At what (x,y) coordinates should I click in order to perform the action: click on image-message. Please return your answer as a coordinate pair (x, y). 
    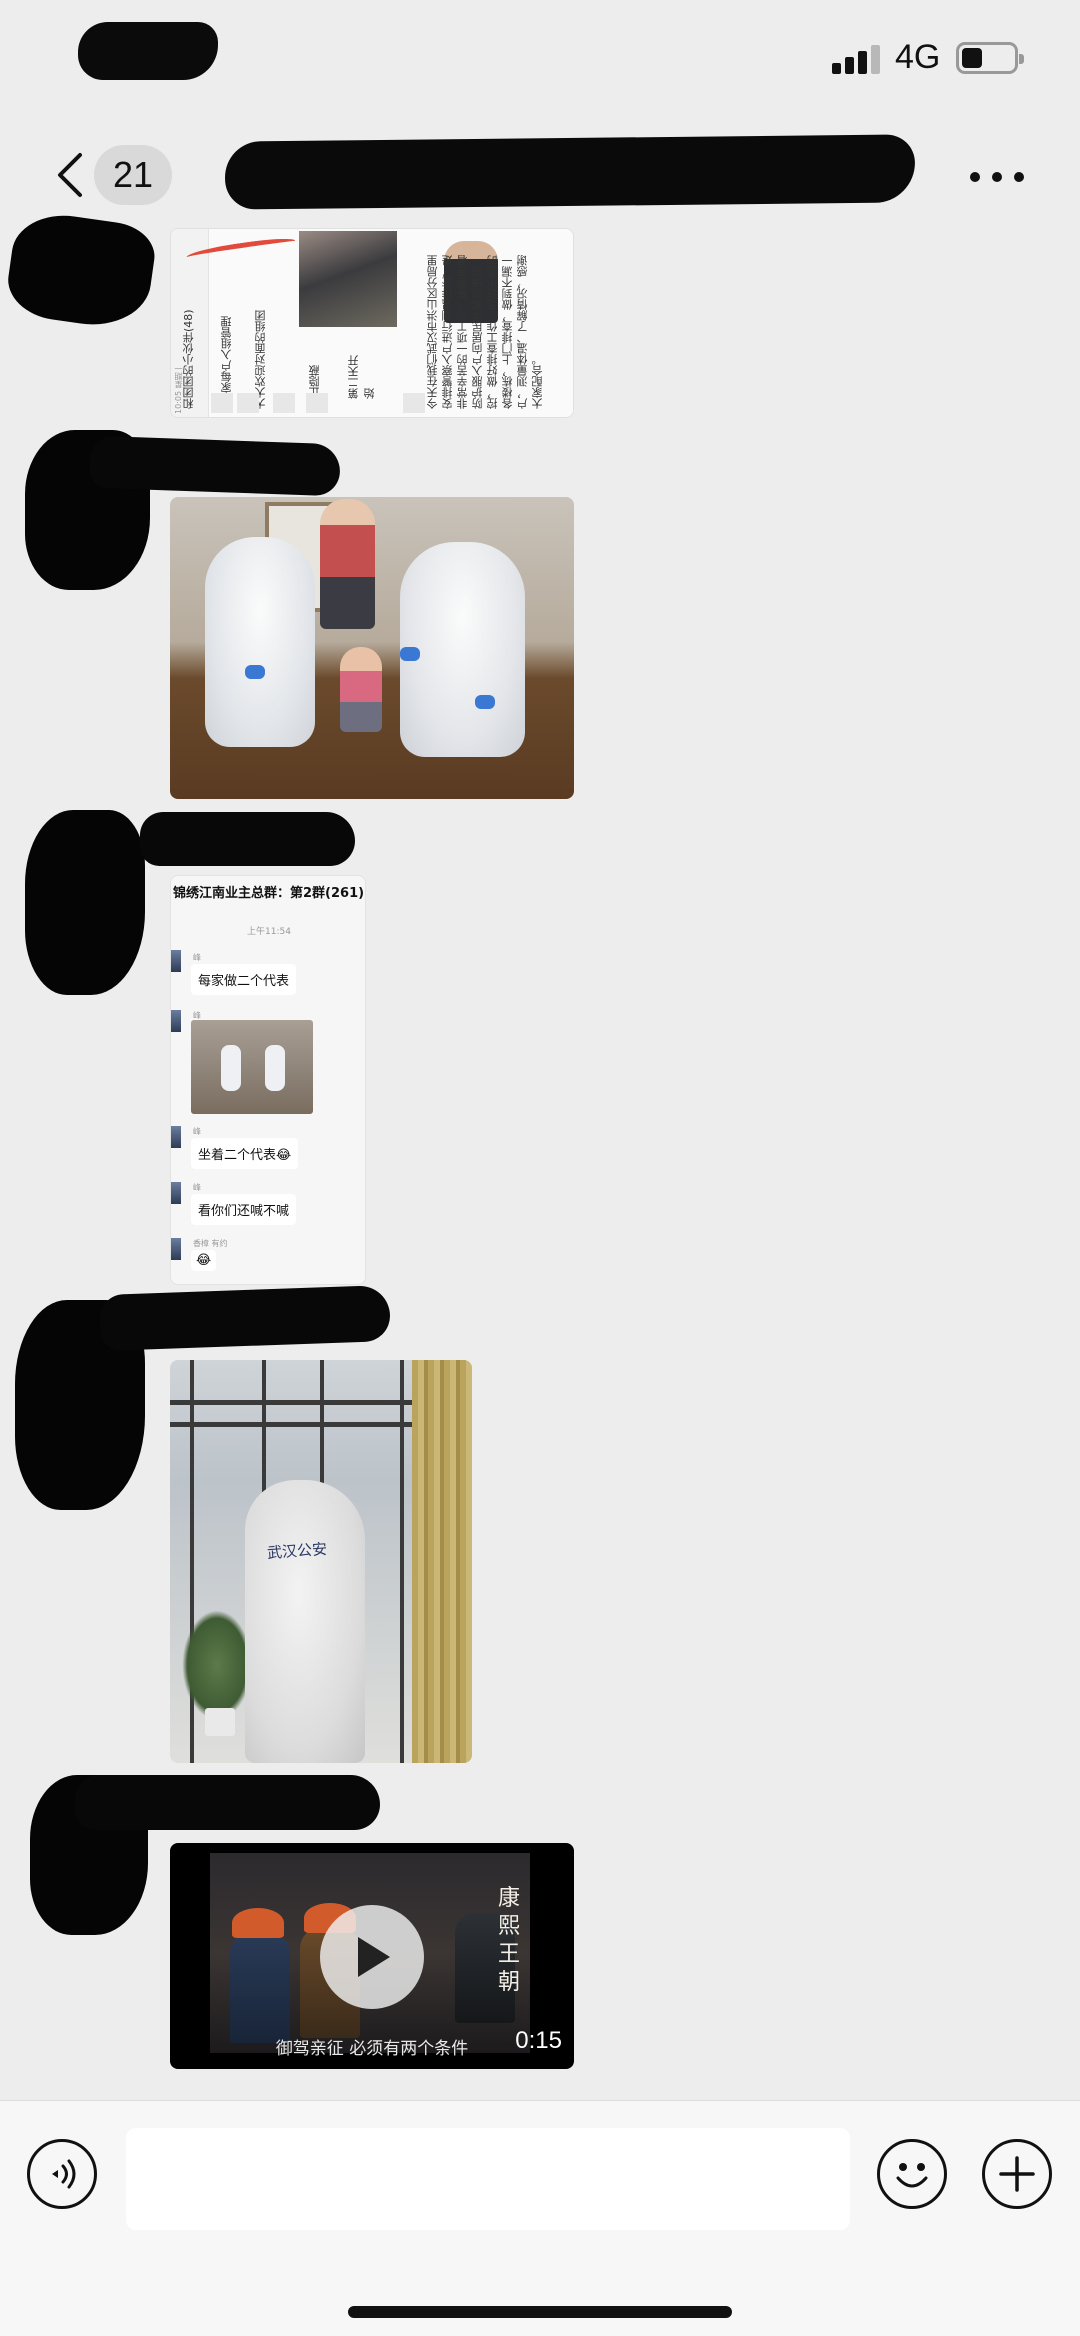
    Looking at the image, I should click on (372, 648).